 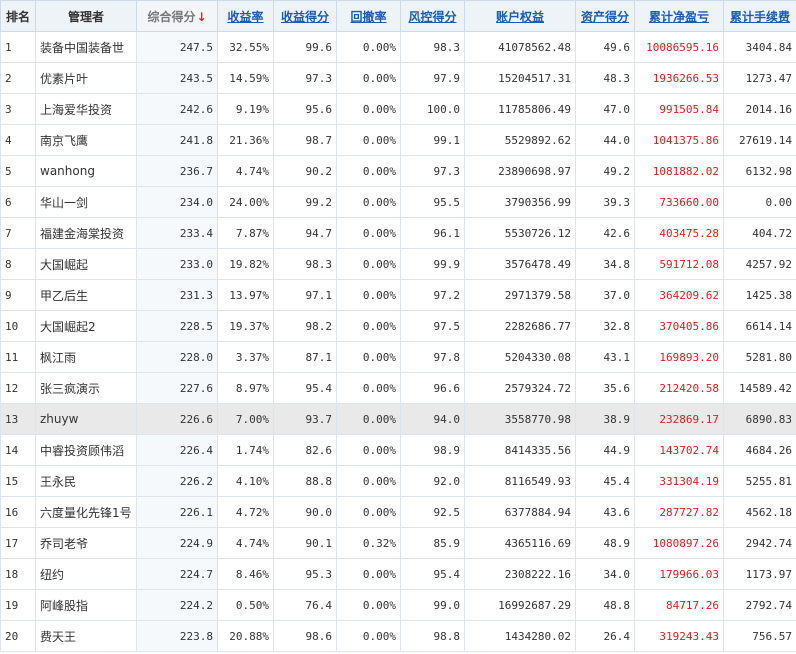 What do you see at coordinates (305, 264) in the screenshot?
I see `cell-return-score: 98.3` at bounding box center [305, 264].